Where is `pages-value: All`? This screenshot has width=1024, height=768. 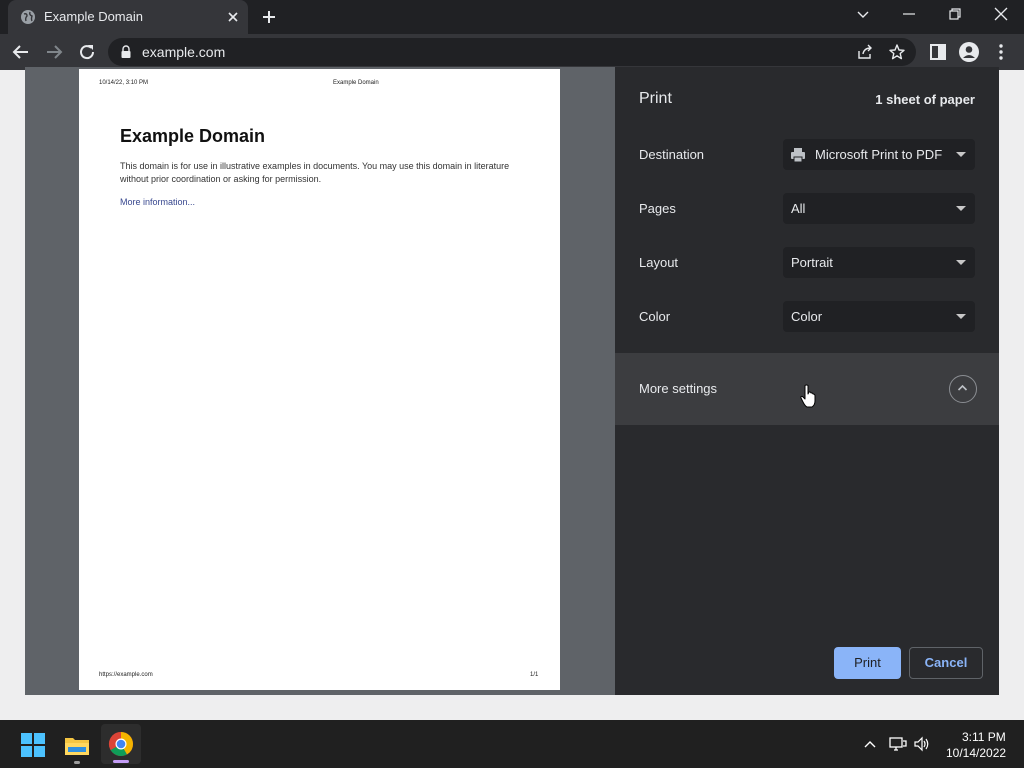
pages-value: All is located at coordinates (798, 208).